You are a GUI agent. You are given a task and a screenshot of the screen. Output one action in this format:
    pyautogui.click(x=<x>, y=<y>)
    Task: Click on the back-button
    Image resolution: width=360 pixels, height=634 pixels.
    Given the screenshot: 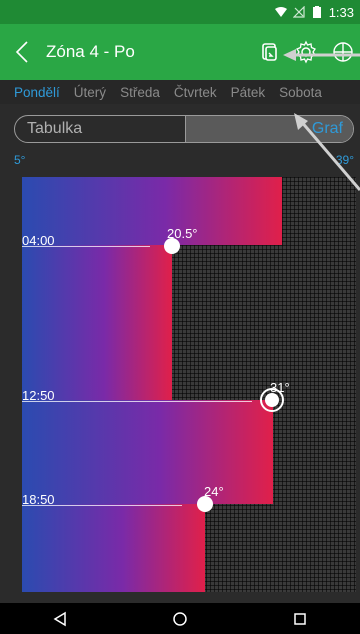 What is the action you would take?
    pyautogui.click(x=22, y=52)
    